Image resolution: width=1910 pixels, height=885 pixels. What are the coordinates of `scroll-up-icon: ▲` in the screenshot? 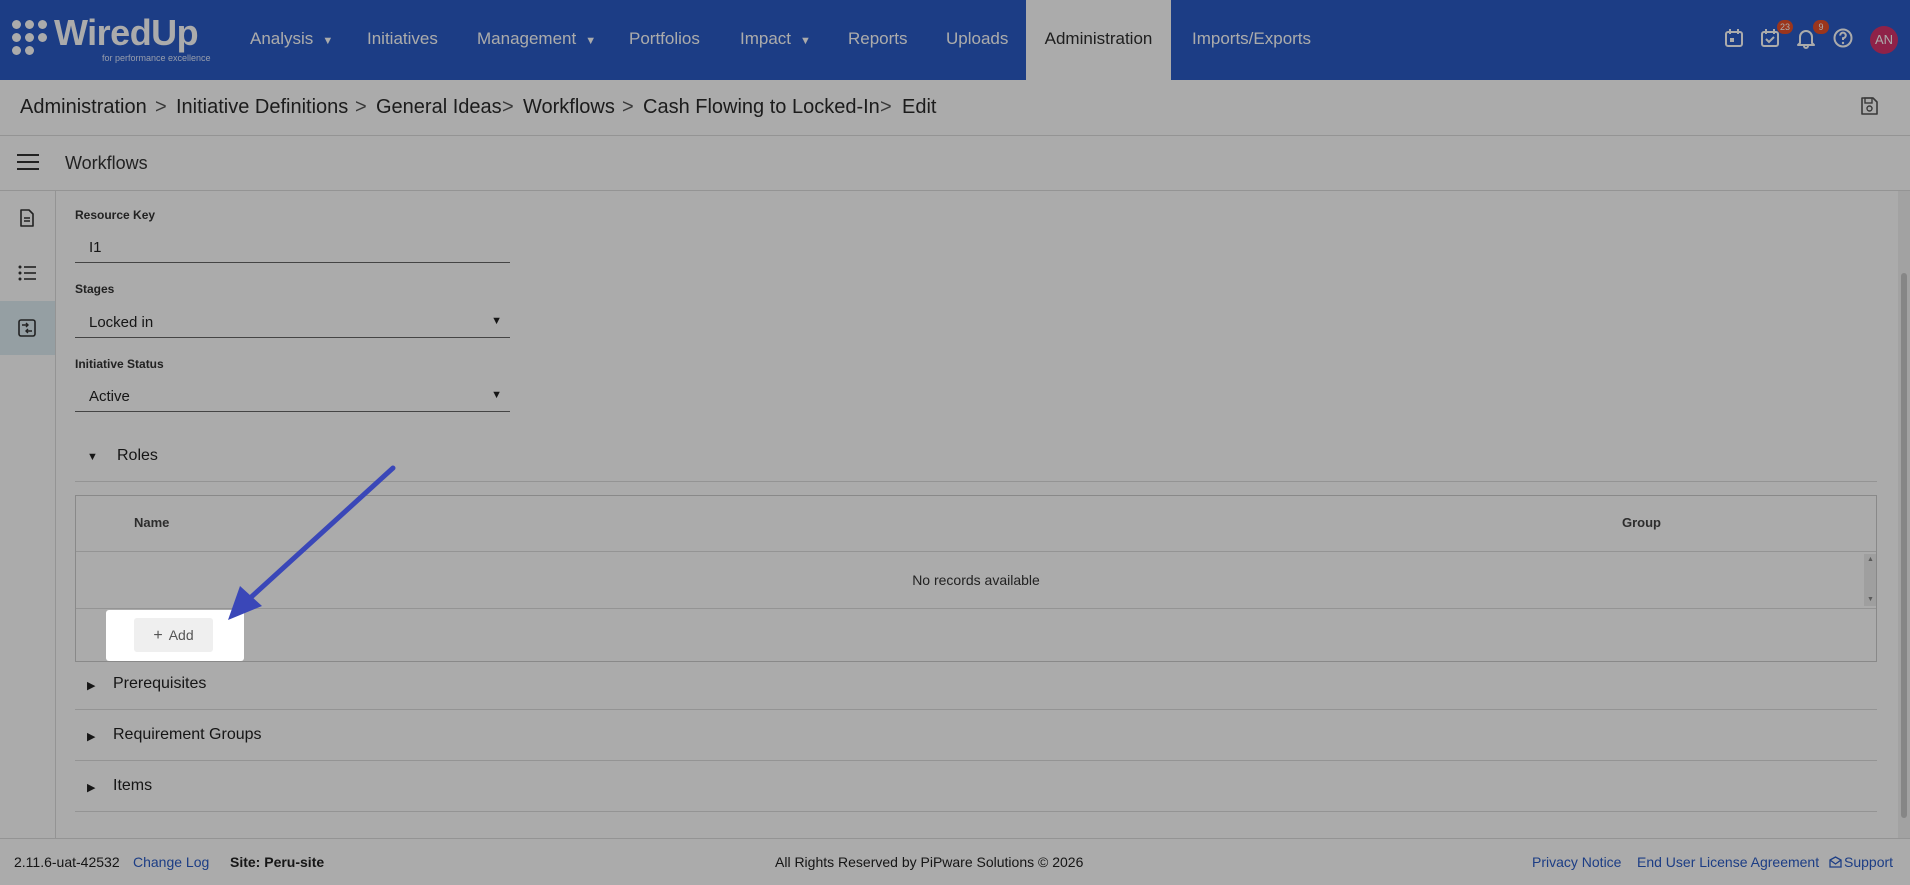 It's located at (1870, 559).